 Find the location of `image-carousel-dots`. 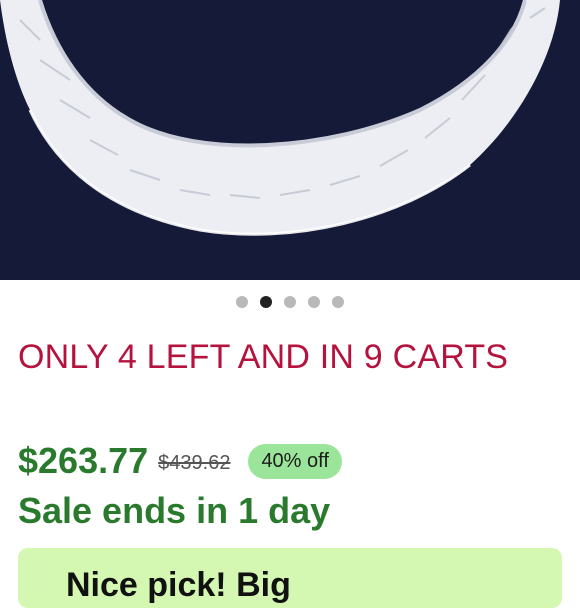

image-carousel-dots is located at coordinates (290, 302).